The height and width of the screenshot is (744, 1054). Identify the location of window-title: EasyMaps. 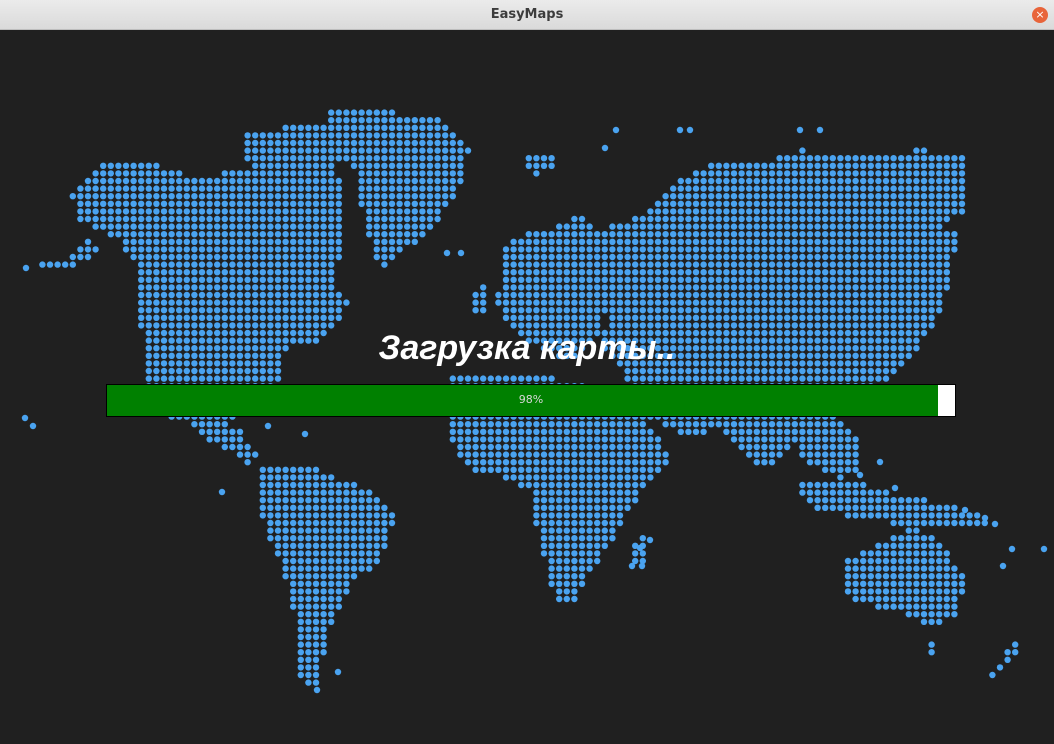
(527, 14).